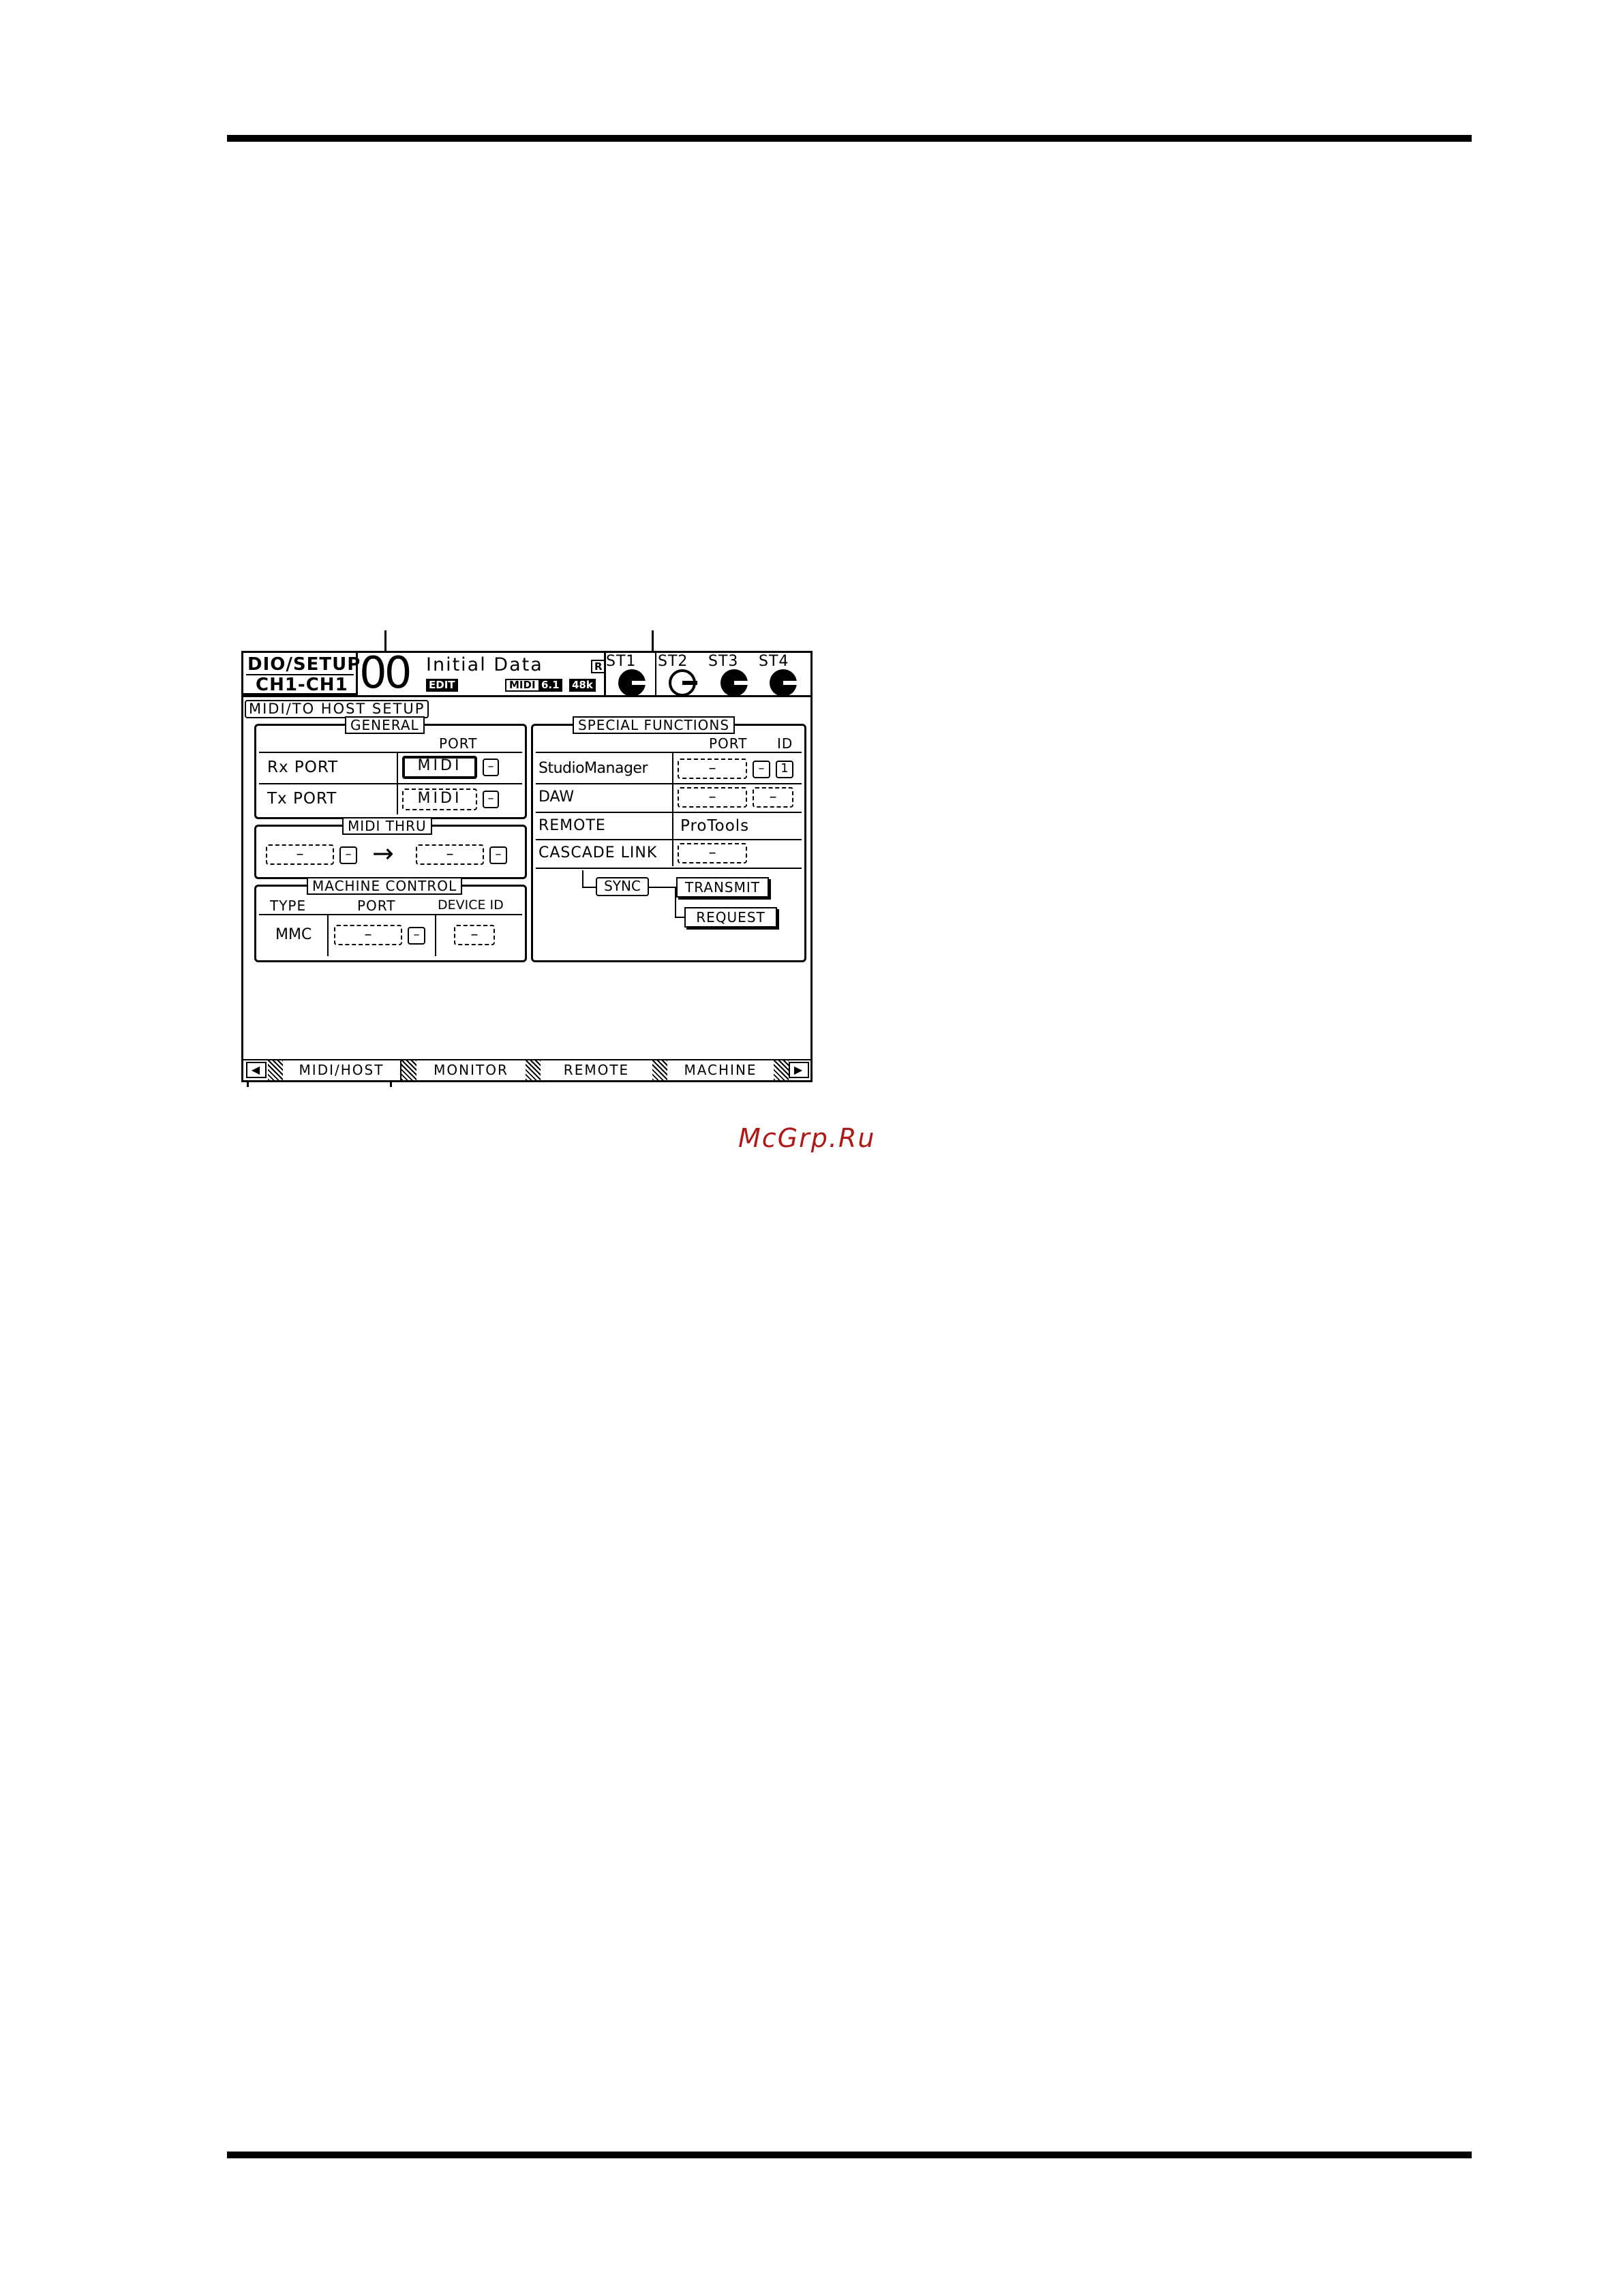 Image resolution: width=1623 pixels, height=2296 pixels. Describe the element at coordinates (712, 769) in the screenshot. I see `studio-manager-port-select: –` at that location.